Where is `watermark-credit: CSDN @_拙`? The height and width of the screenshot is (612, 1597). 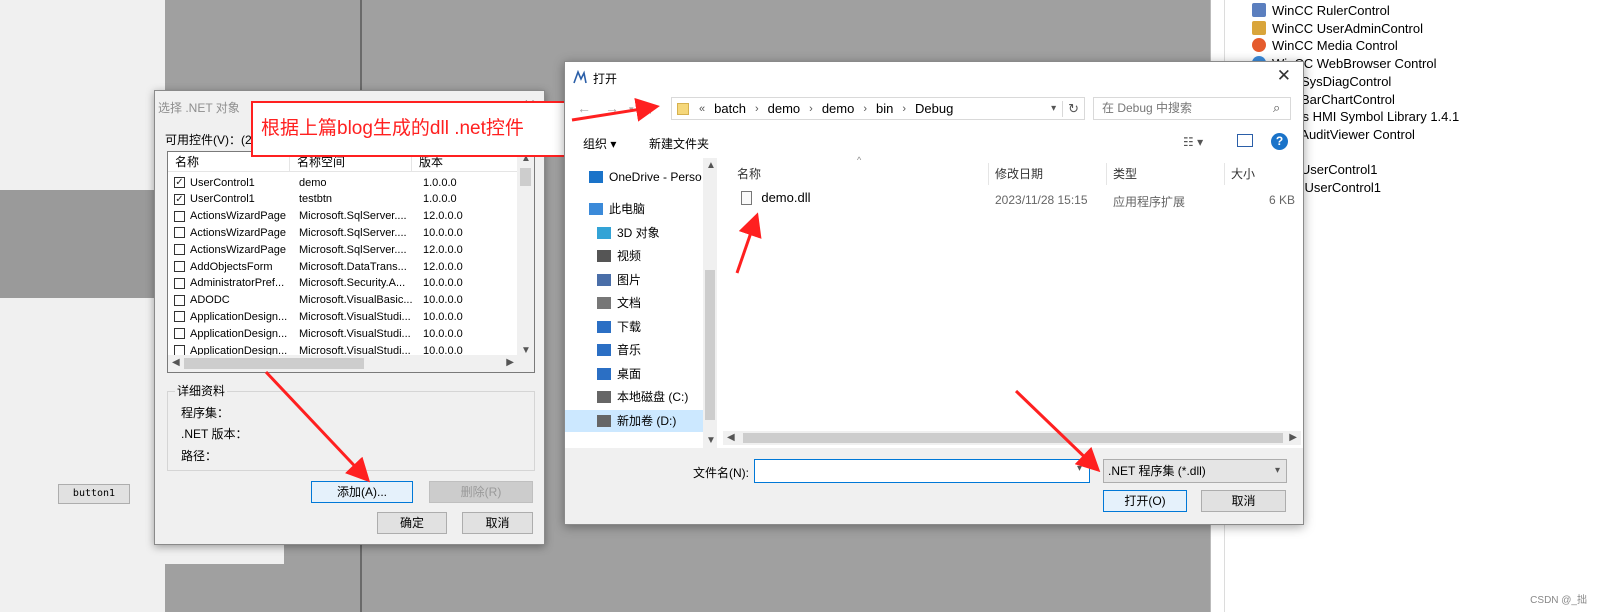
watermark-credit: CSDN @_拙 is located at coordinates (1558, 600).